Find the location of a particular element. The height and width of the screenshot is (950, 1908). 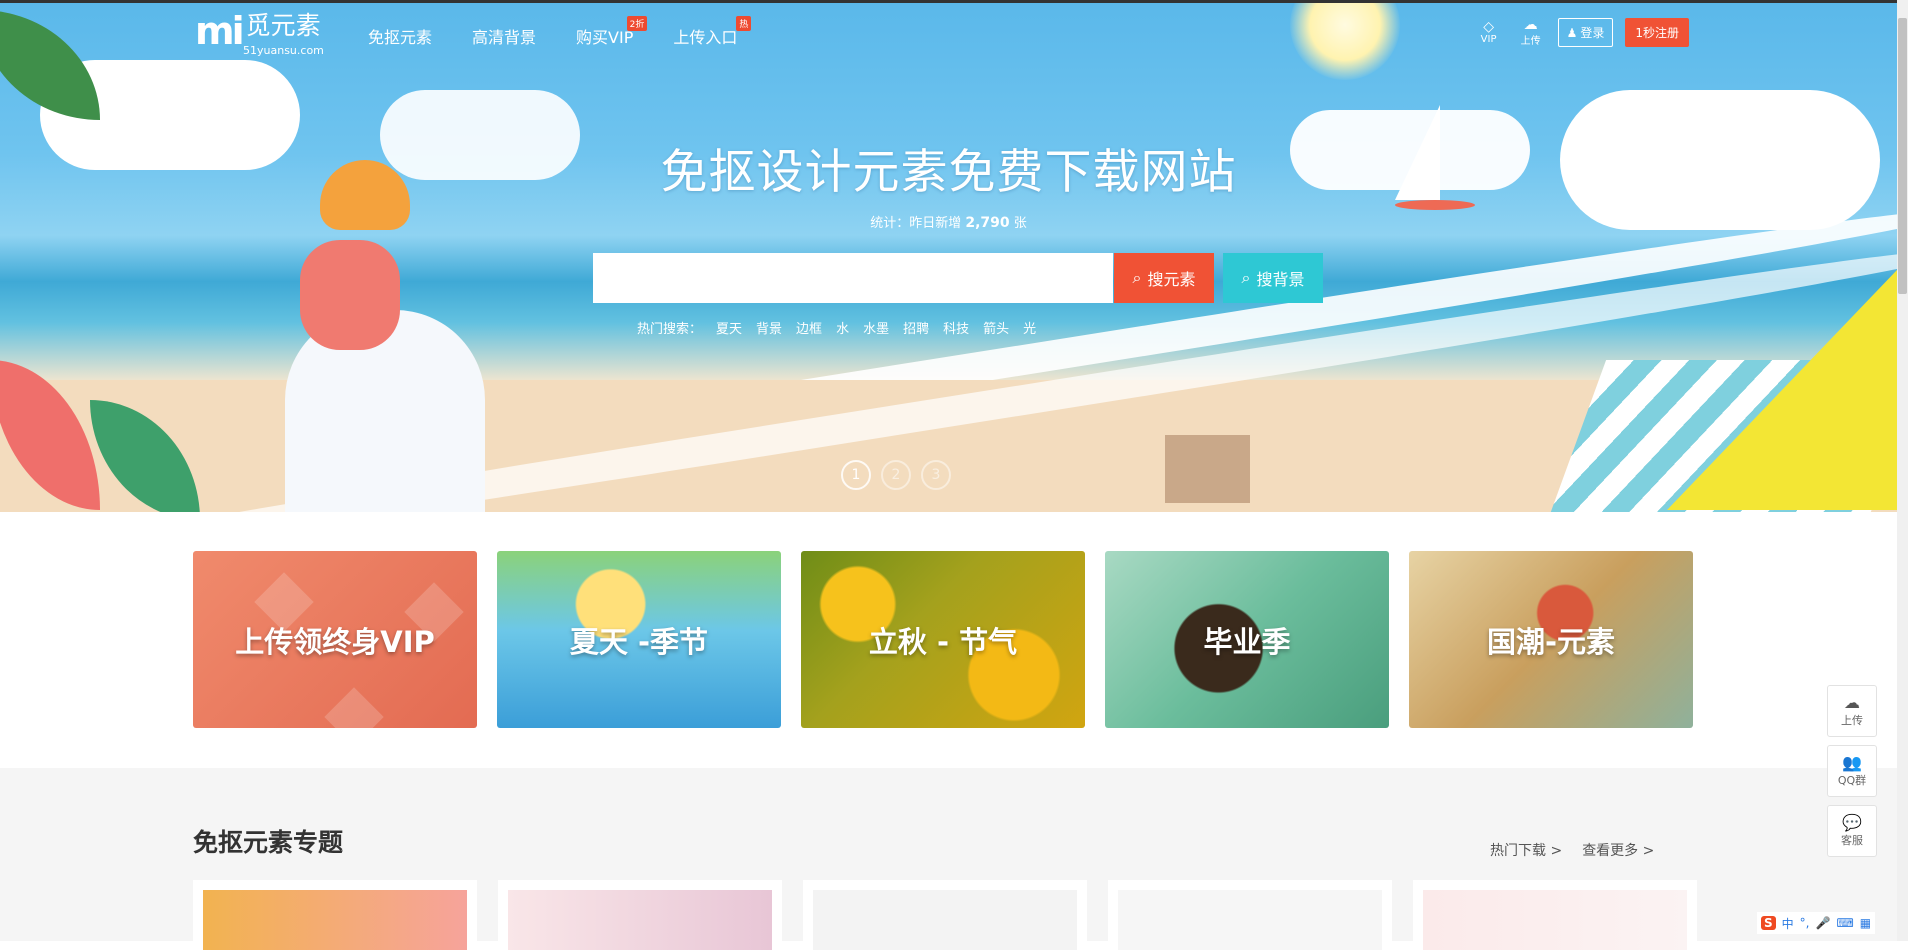

grid-icon: ▦ is located at coordinates (1865, 923).